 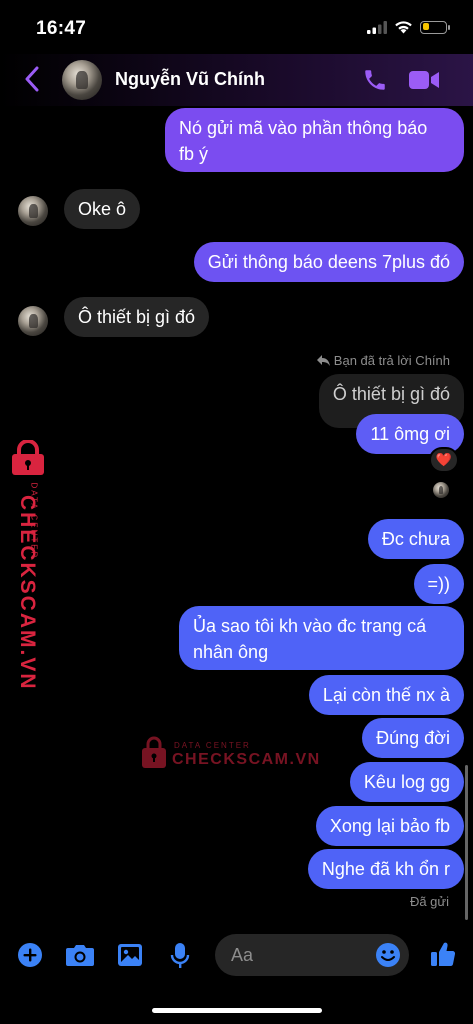 I want to click on message-bubble-incoming: Oke ô, so click(x=102, y=209).